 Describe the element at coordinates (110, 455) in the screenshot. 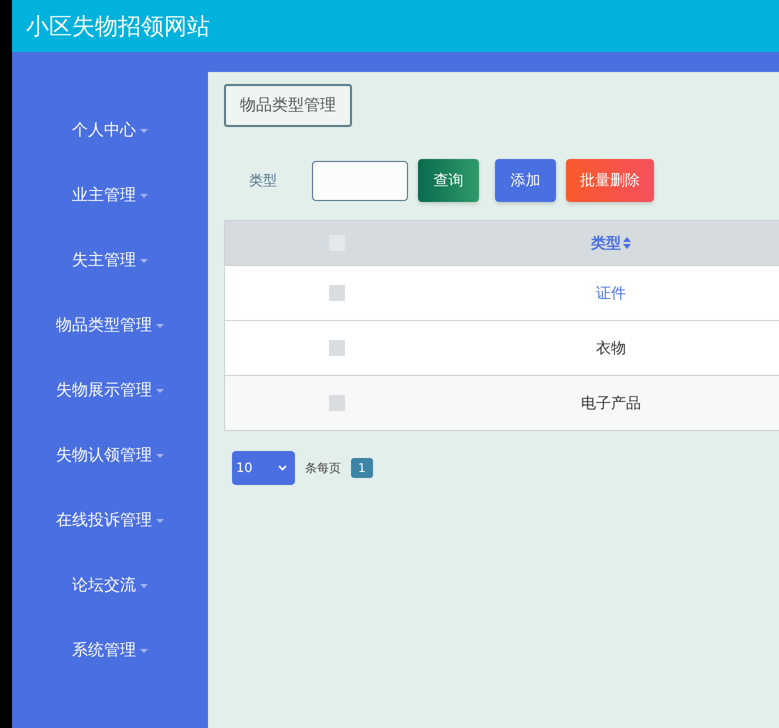

I see `sidebar-item: 失物认领管理` at that location.